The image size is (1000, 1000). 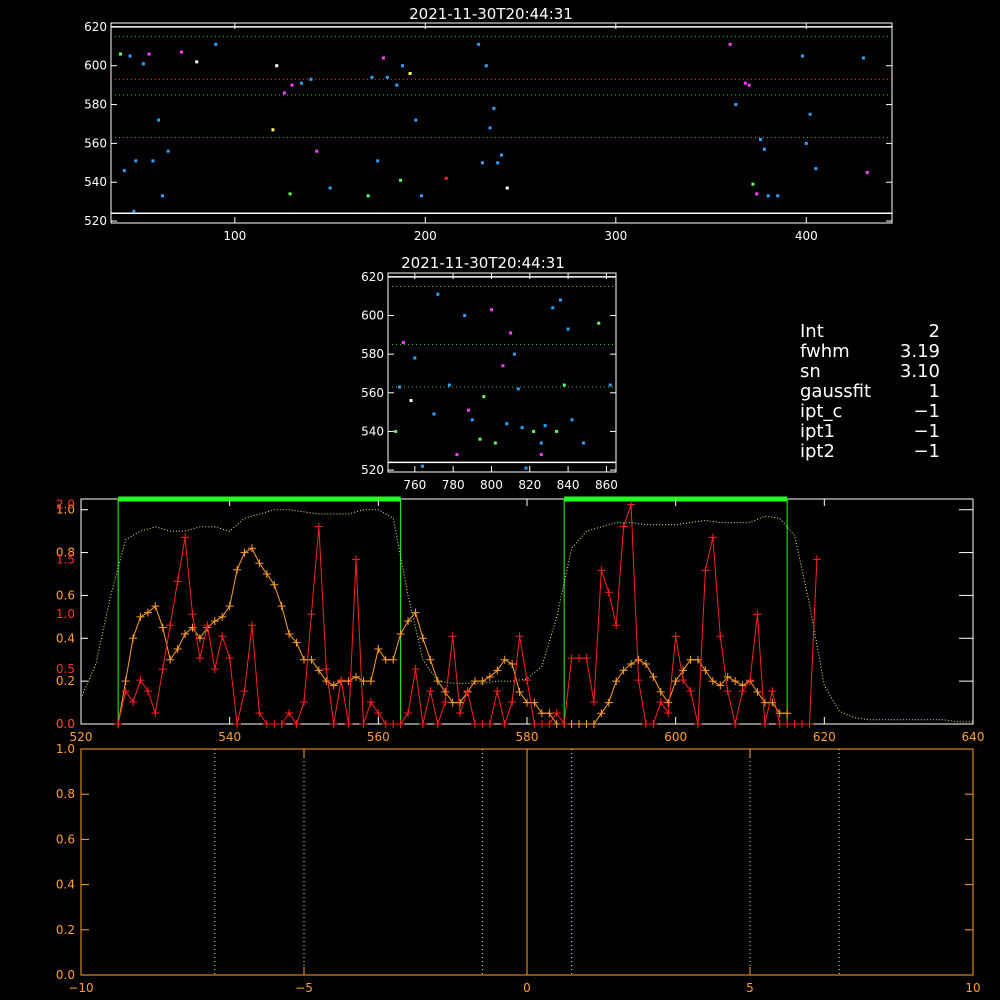 I want to click on x-tick-label: 640, so click(x=973, y=737).